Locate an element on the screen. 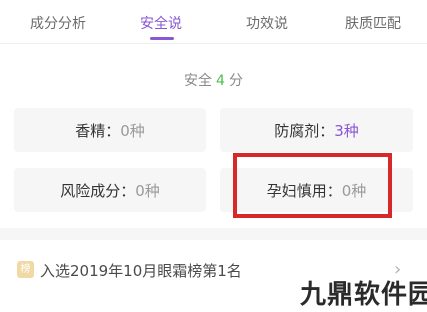 This screenshot has height=312, width=427. ranking-badge-icon: 榜 is located at coordinates (25, 269).